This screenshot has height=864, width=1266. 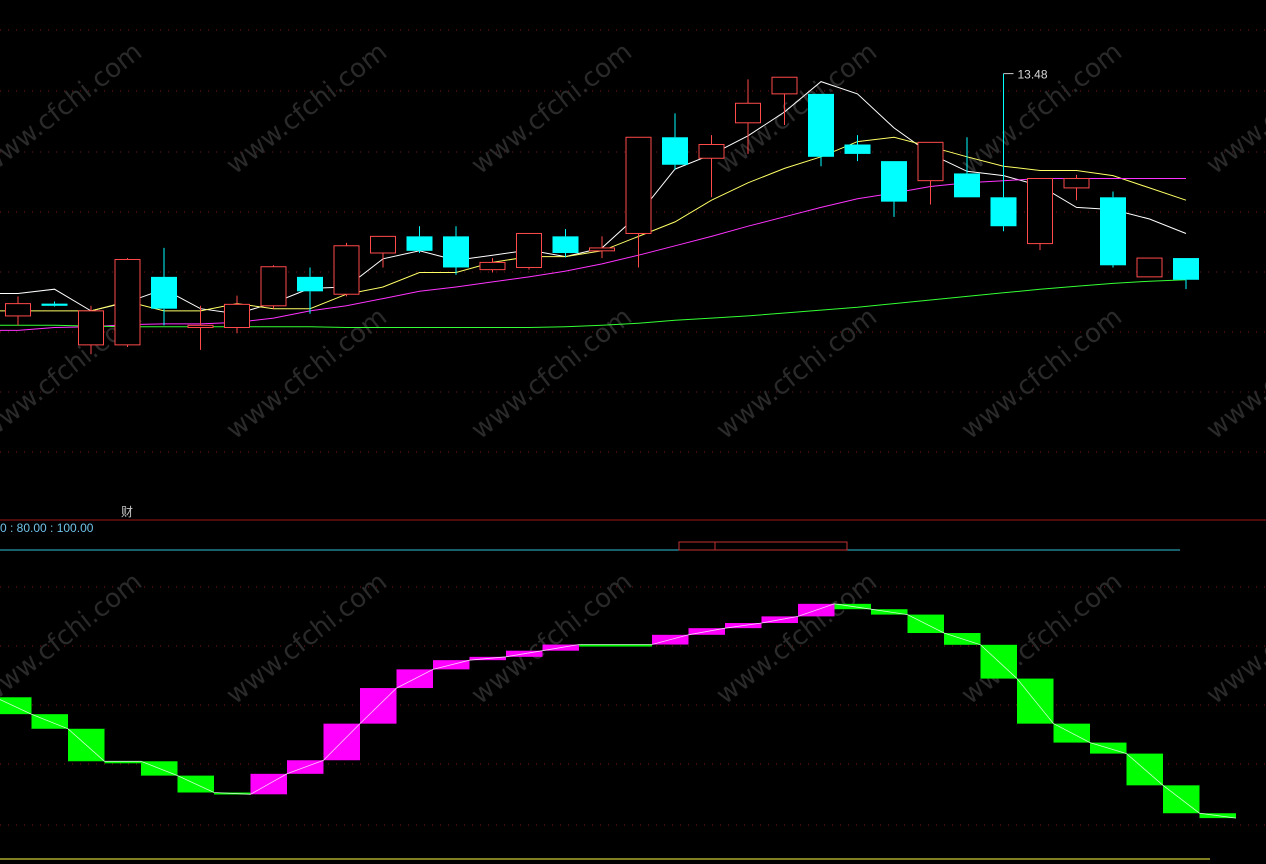 What do you see at coordinates (47, 528) in the screenshot?
I see `indicator-header-label: 0 : 80.00 : 100.00` at bounding box center [47, 528].